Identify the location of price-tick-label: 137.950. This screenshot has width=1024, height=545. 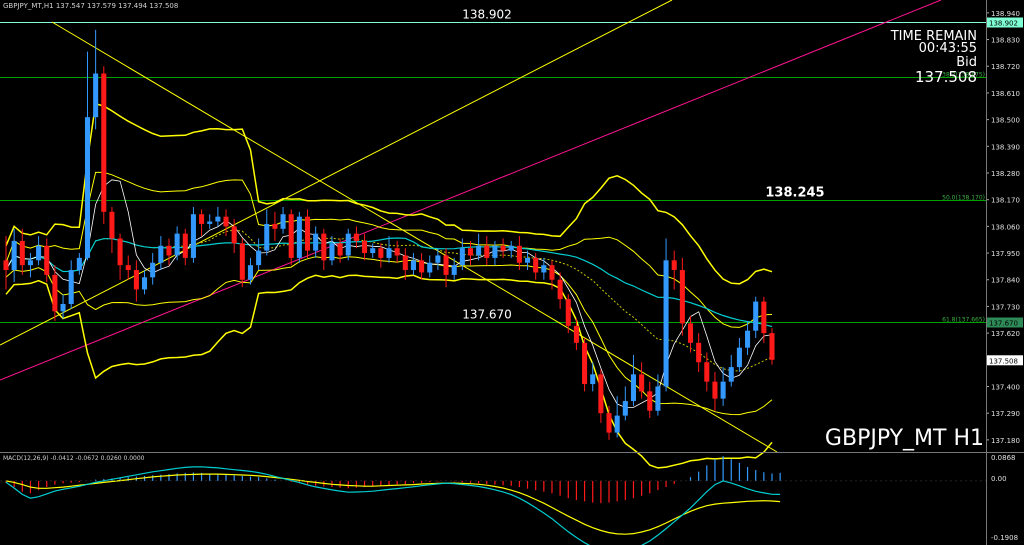
(1005, 254).